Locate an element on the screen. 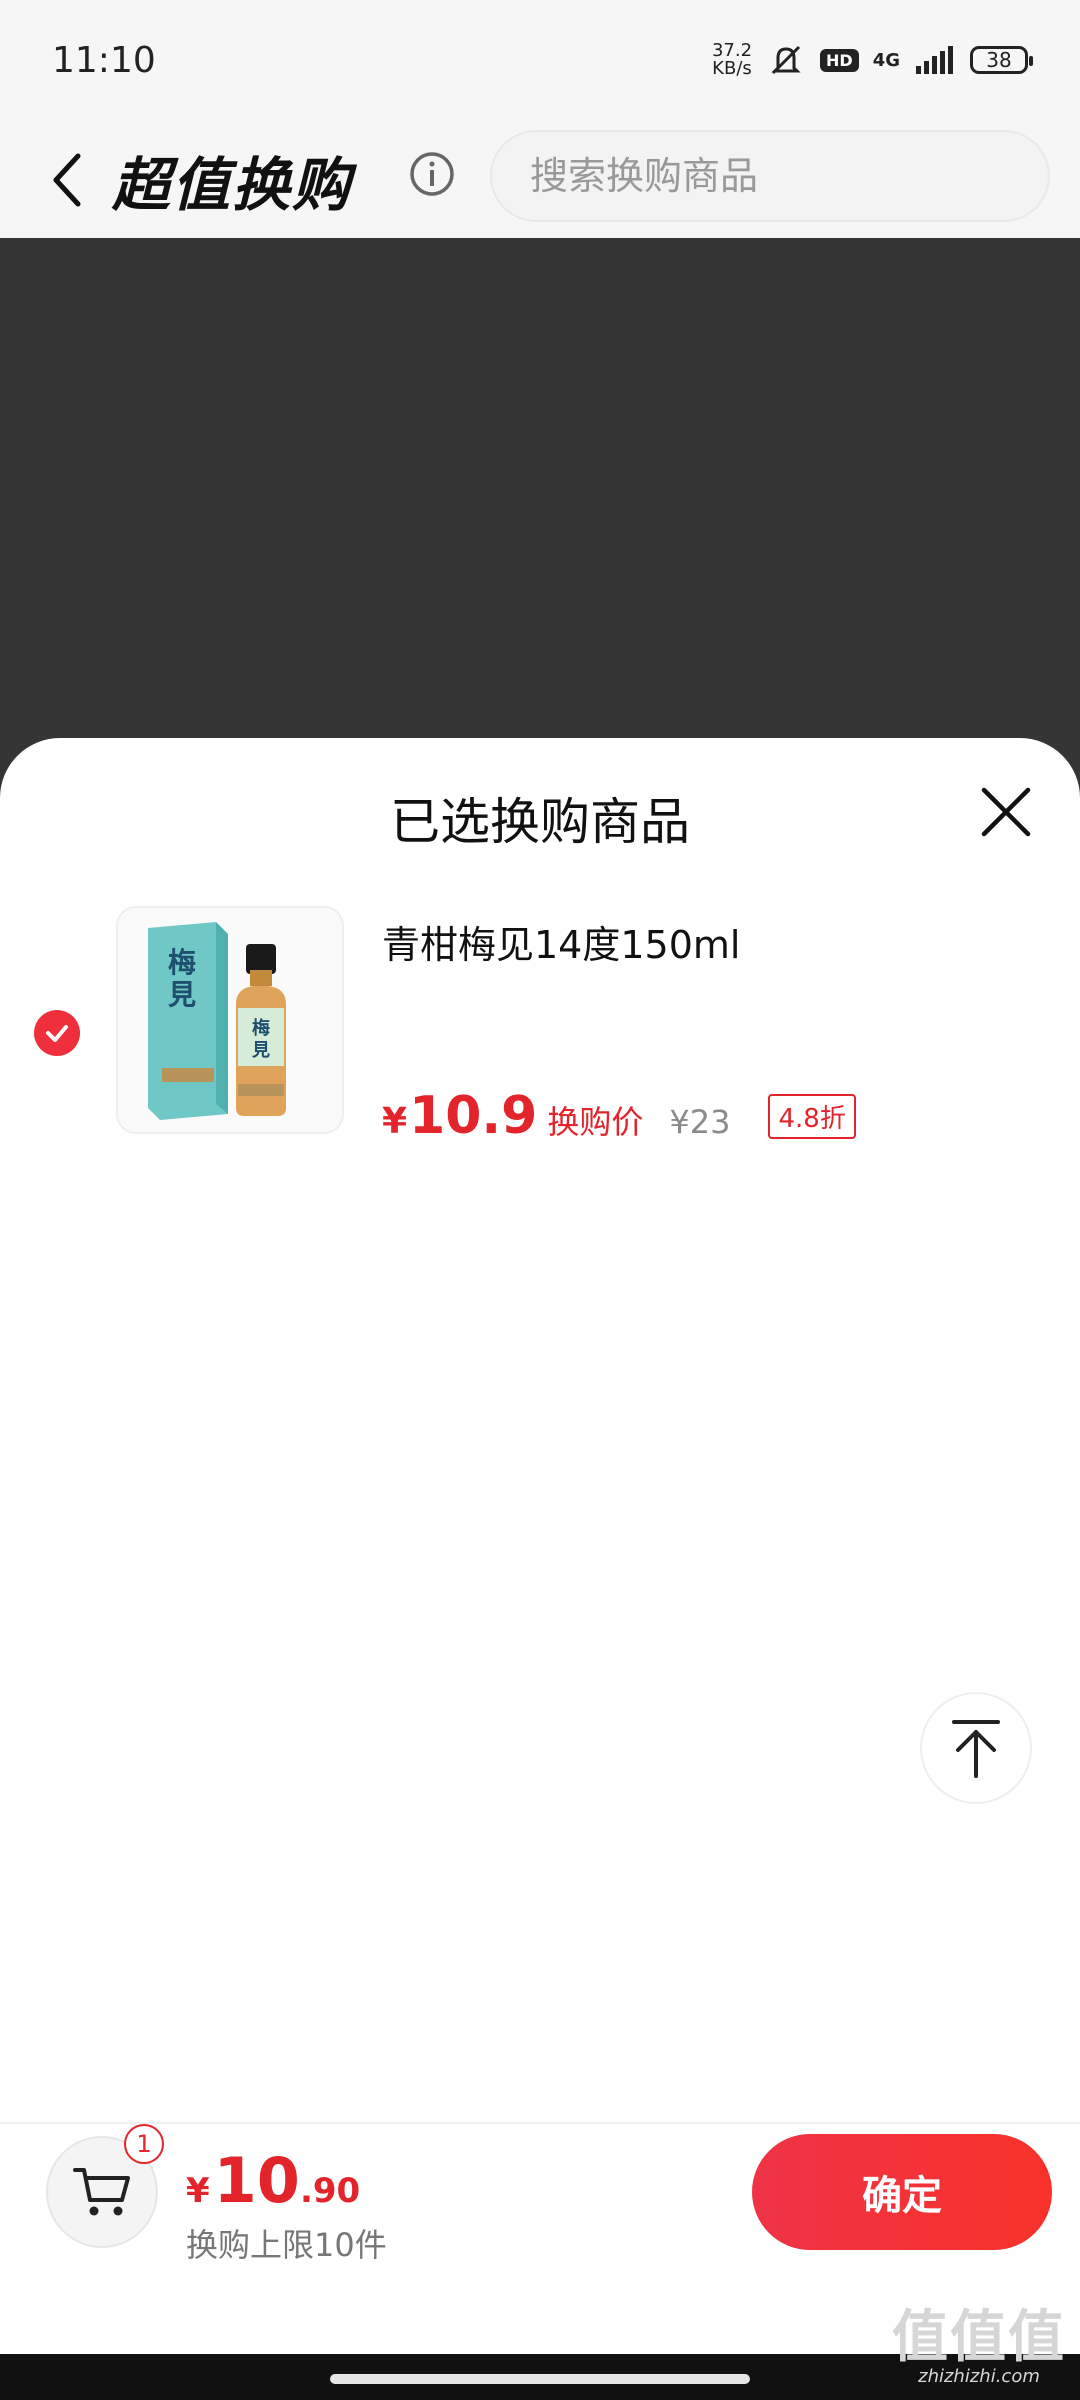  hd-badge: HD is located at coordinates (839, 60).